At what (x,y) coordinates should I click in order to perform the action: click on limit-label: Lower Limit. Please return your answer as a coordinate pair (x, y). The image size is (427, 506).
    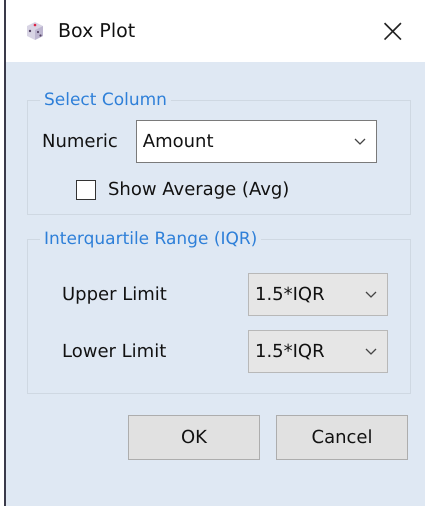
    Looking at the image, I should click on (114, 351).